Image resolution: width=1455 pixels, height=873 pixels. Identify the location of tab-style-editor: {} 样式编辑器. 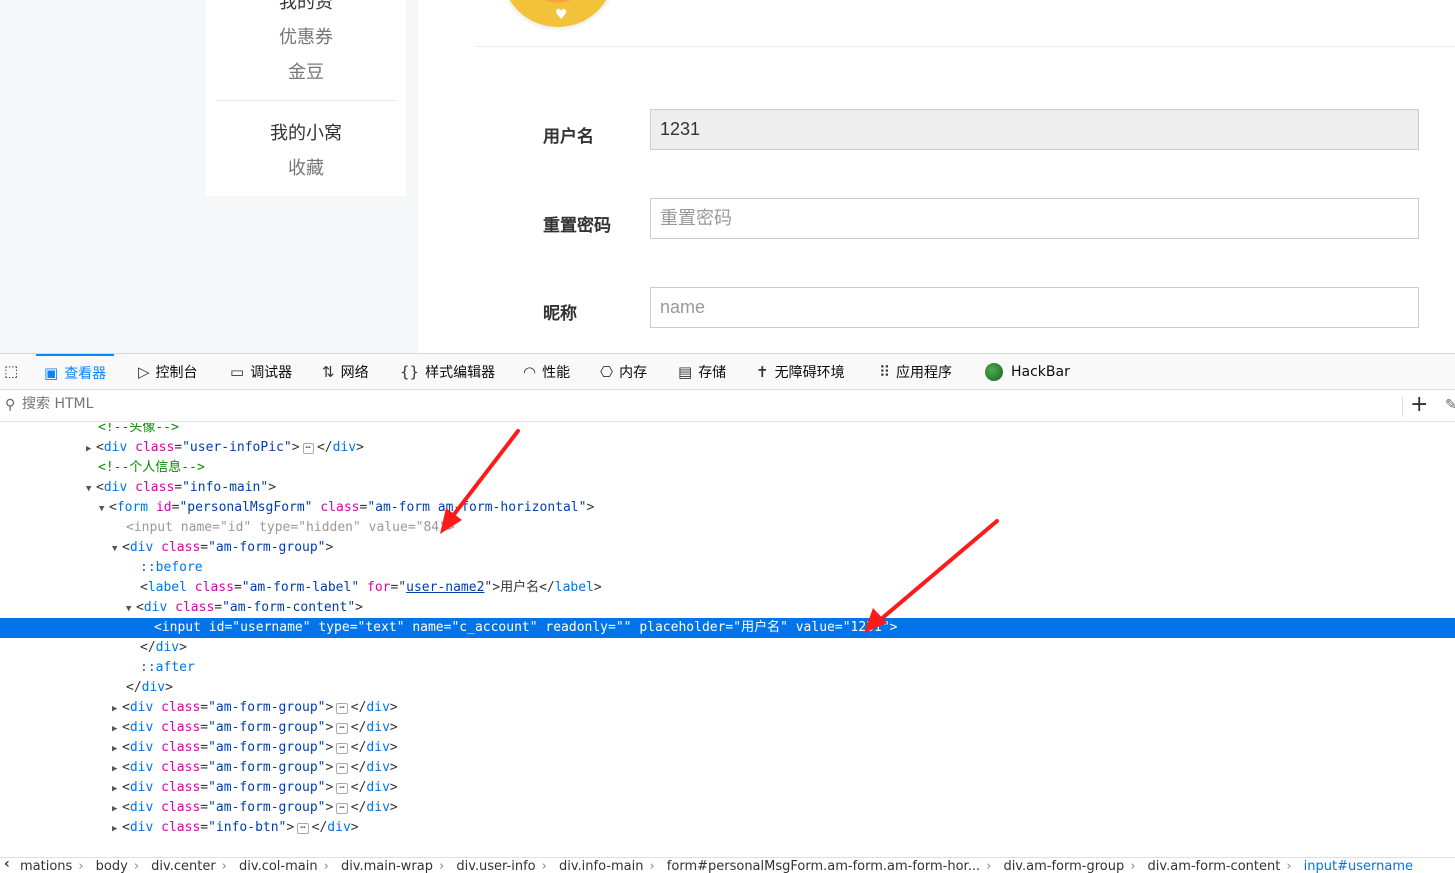
(447, 372).